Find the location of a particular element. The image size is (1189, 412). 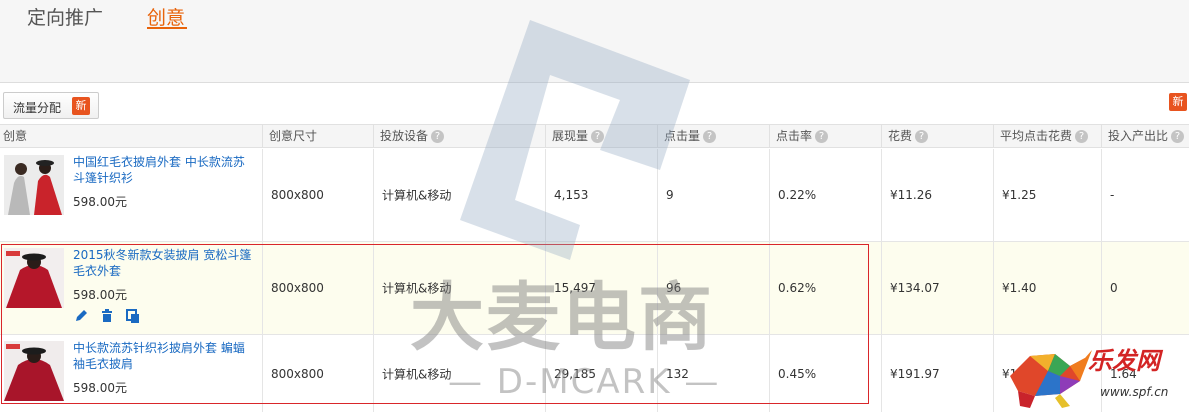

col-device: 投放设备? is located at coordinates (459, 136).